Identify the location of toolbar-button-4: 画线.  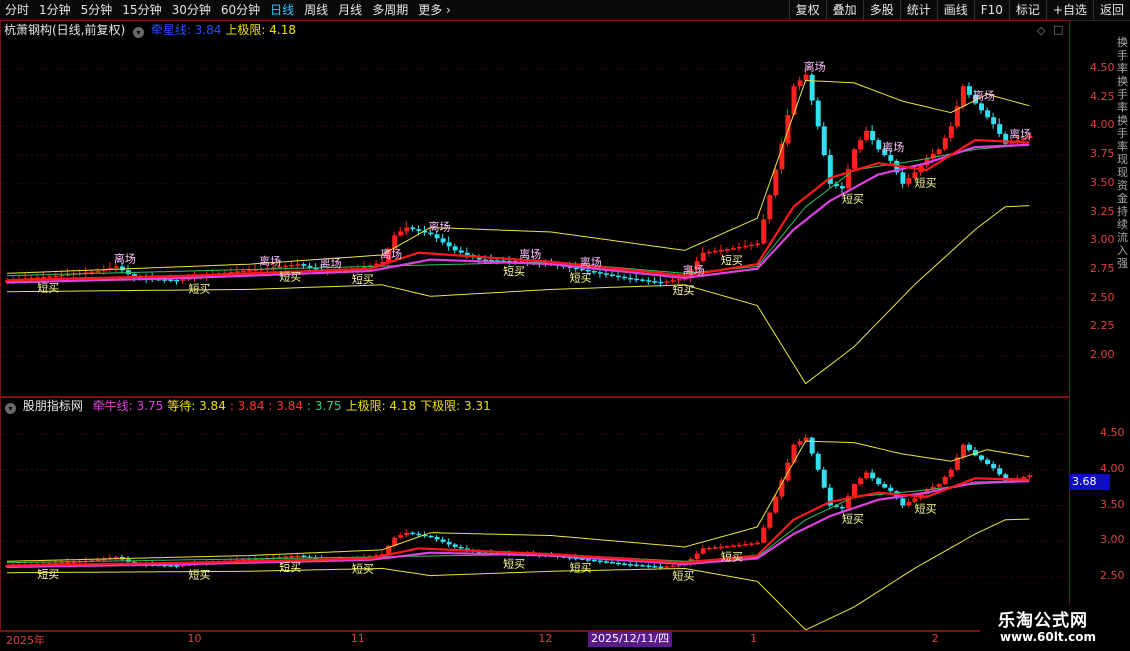
(955, 10).